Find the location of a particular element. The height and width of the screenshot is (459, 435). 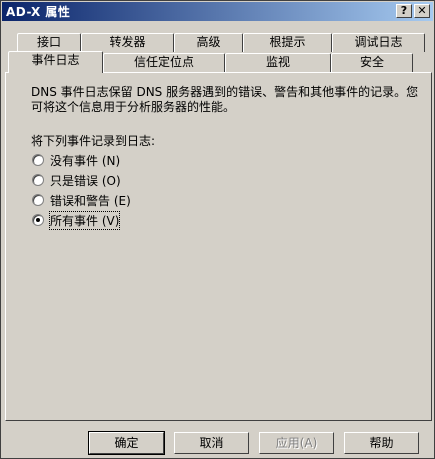

accelerator-key: (V) is located at coordinates (110, 220).